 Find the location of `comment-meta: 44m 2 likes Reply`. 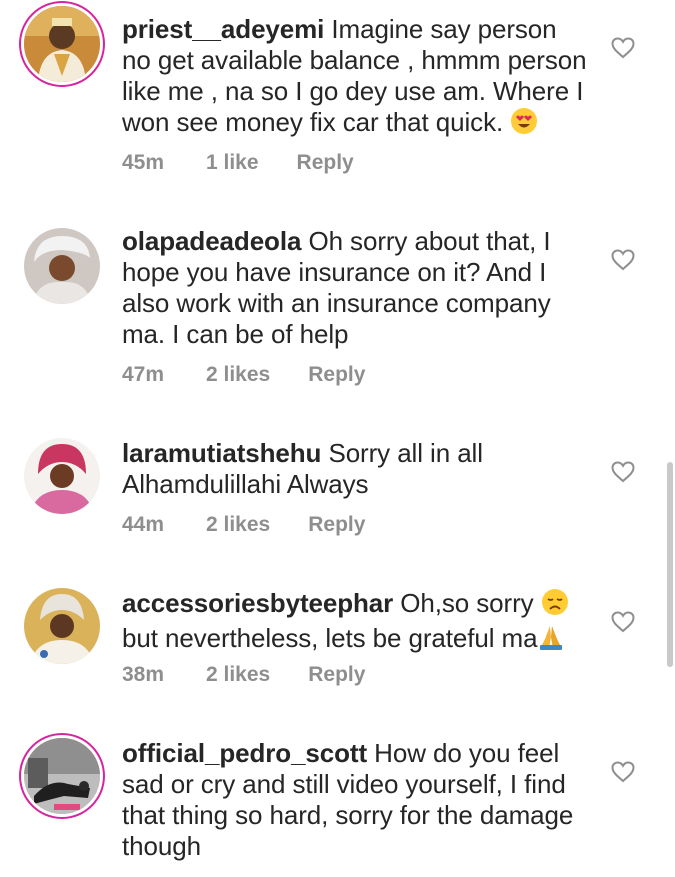

comment-meta: 44m 2 likes Reply is located at coordinates (243, 525).